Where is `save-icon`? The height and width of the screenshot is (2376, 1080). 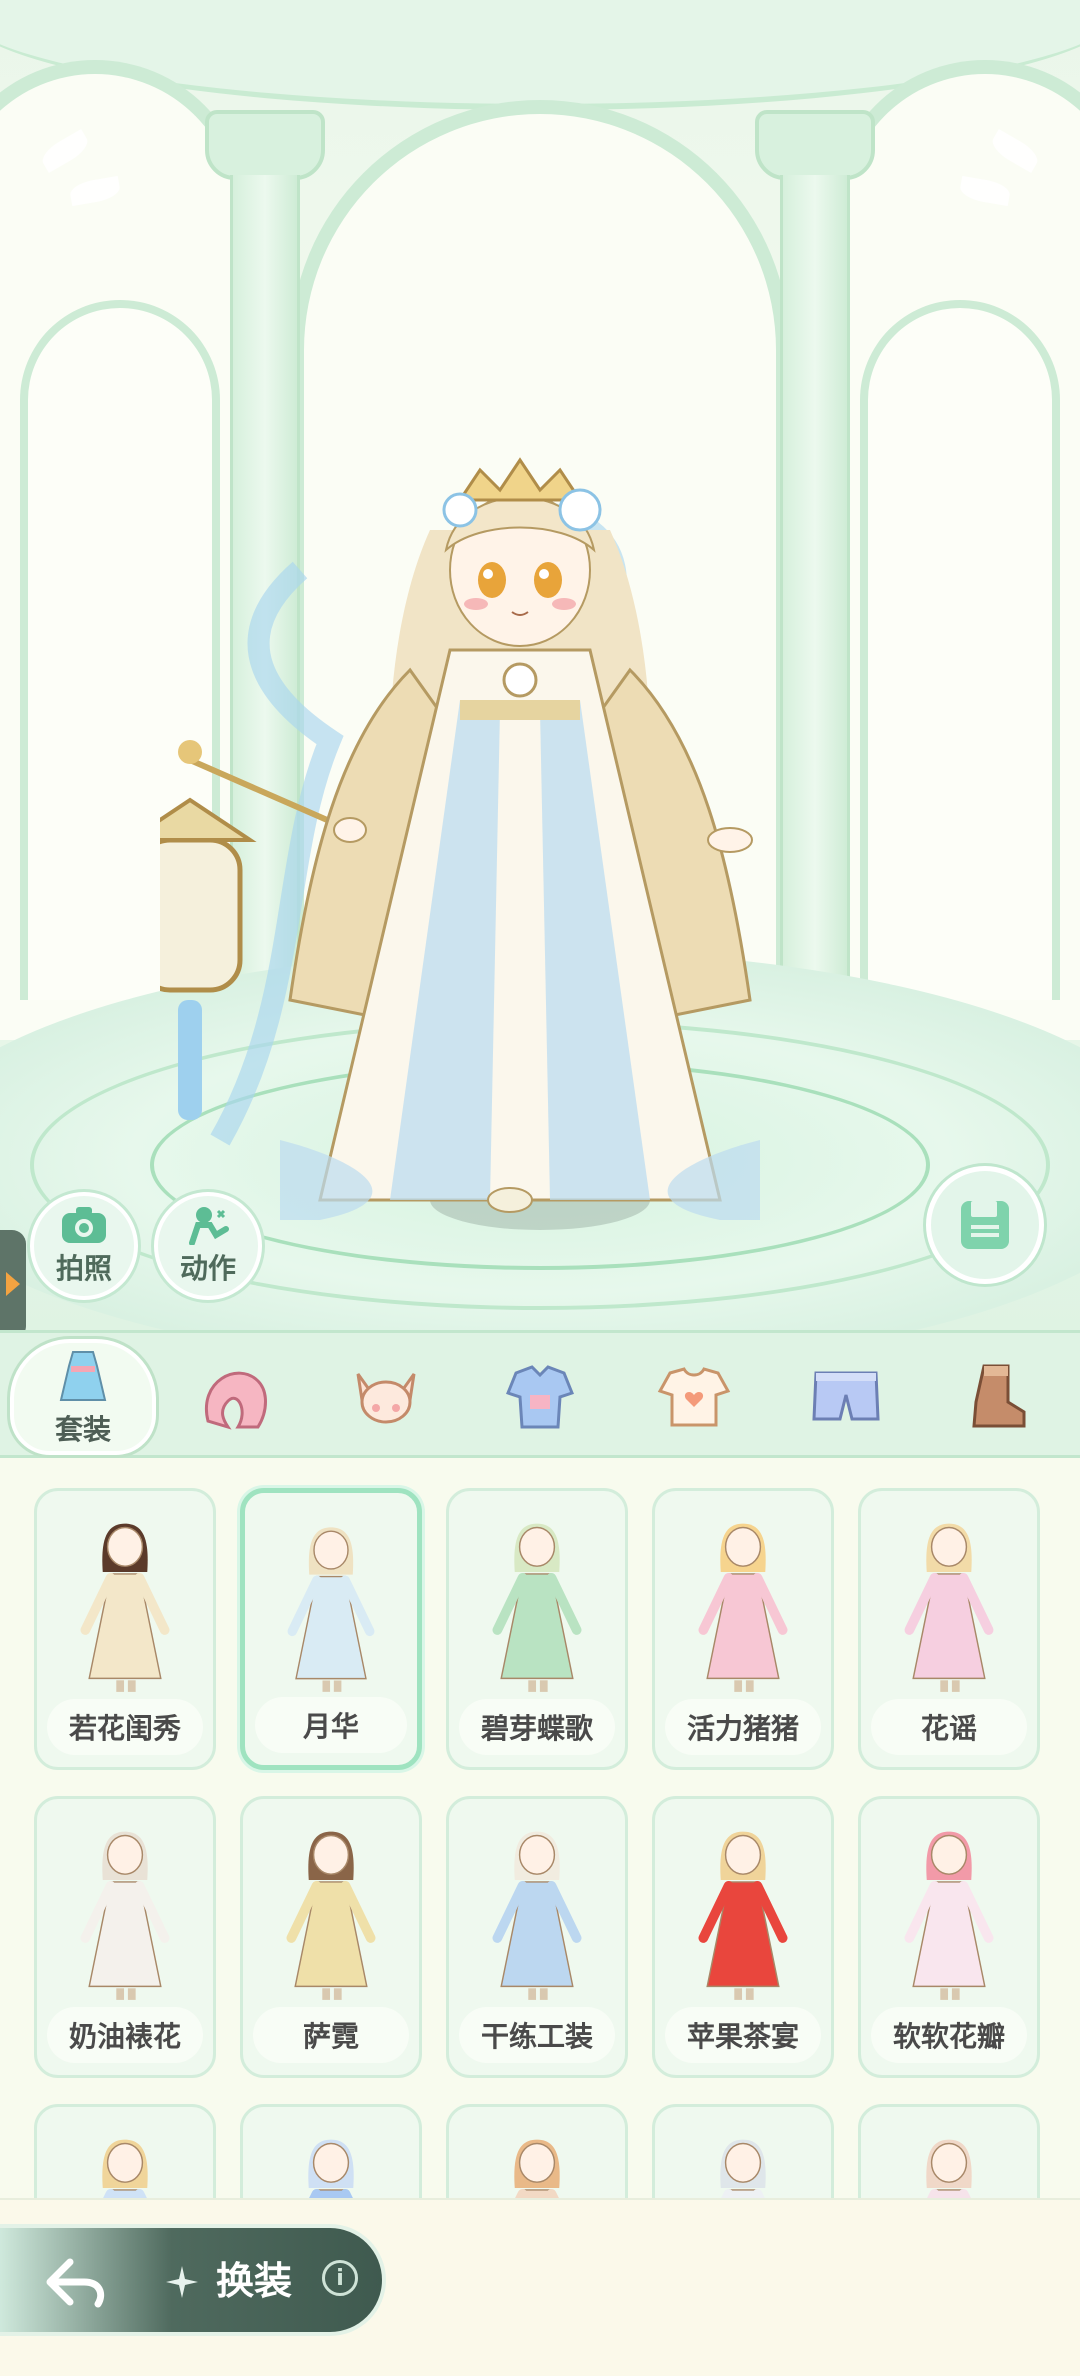
save-icon is located at coordinates (985, 1225).